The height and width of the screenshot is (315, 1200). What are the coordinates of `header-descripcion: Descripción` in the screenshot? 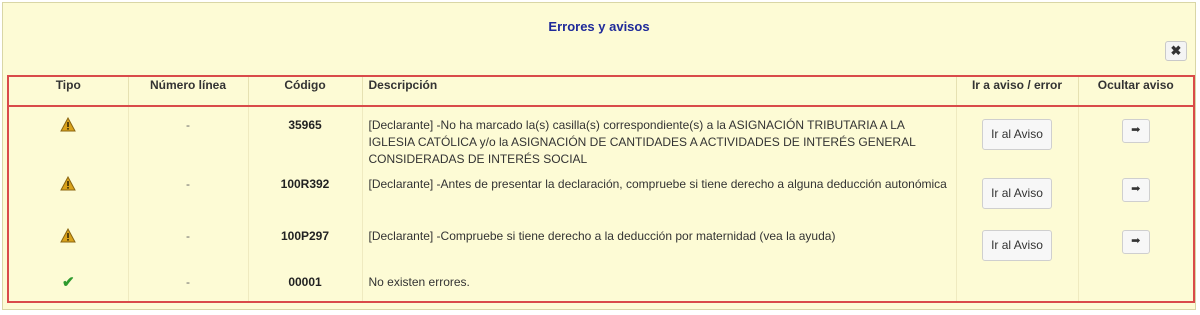 It's located at (658, 91).